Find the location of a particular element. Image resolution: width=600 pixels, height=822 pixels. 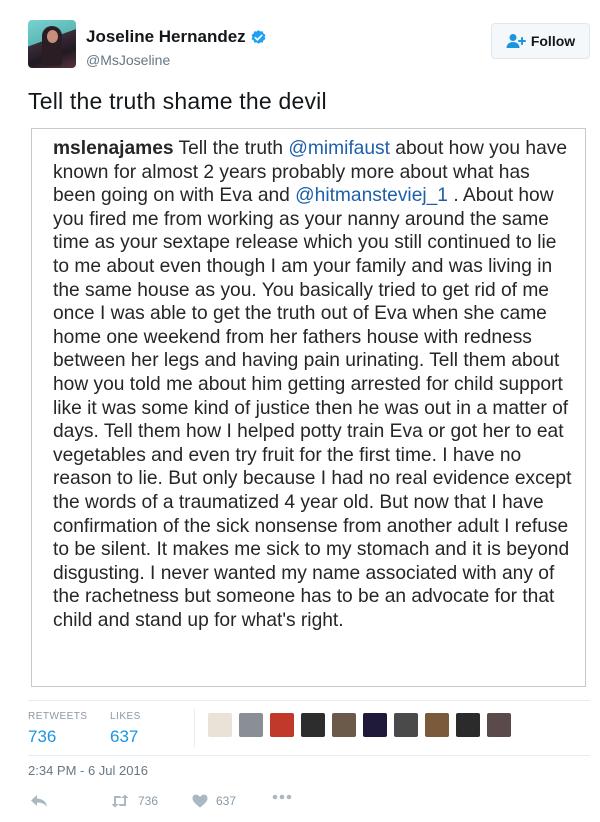

retweets-count: 736 is located at coordinates (42, 736).